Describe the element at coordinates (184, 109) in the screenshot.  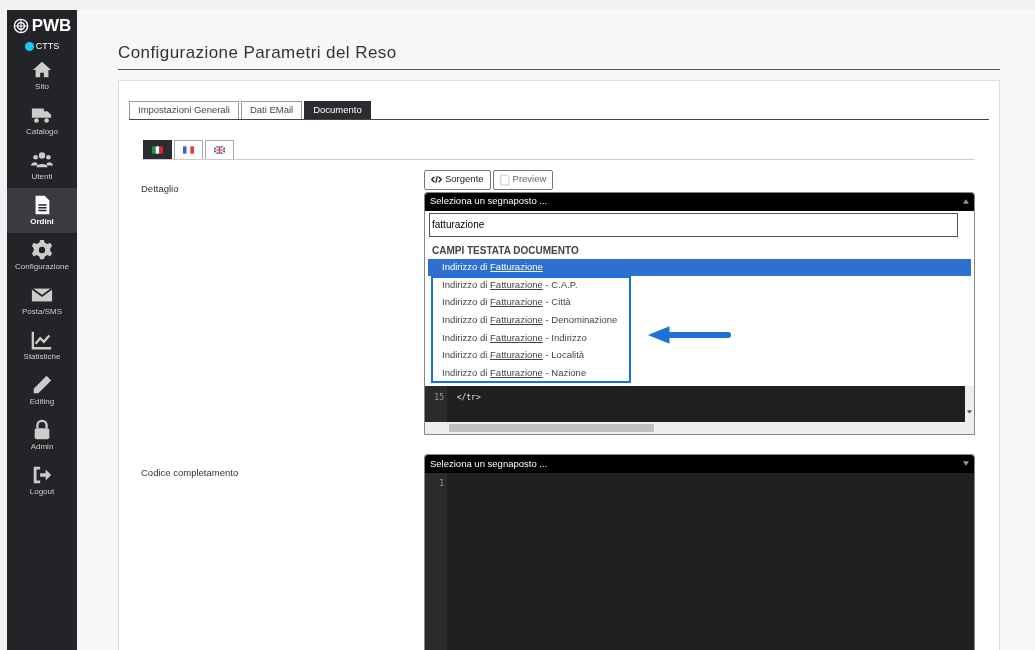
I see `tab: Impostazioni Generali` at that location.